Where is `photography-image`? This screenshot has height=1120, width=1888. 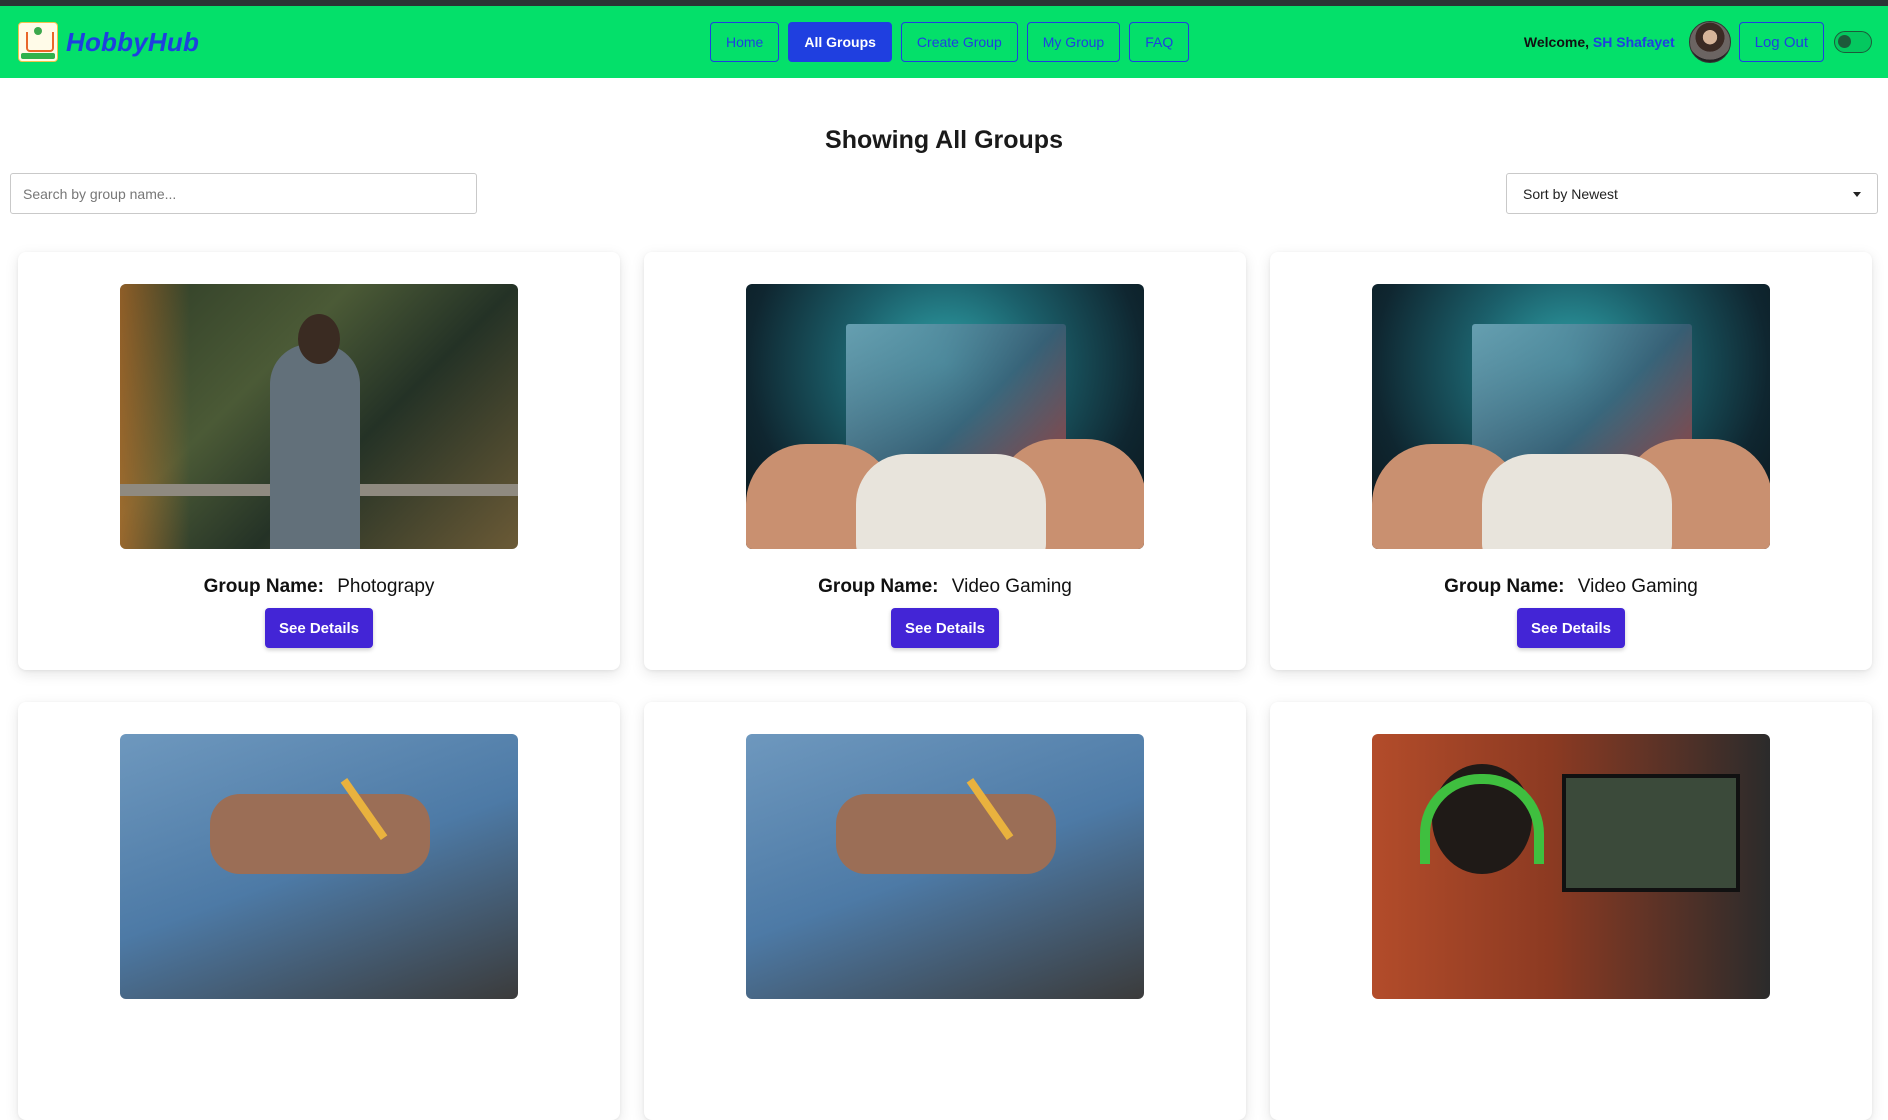
photography-image is located at coordinates (319, 416).